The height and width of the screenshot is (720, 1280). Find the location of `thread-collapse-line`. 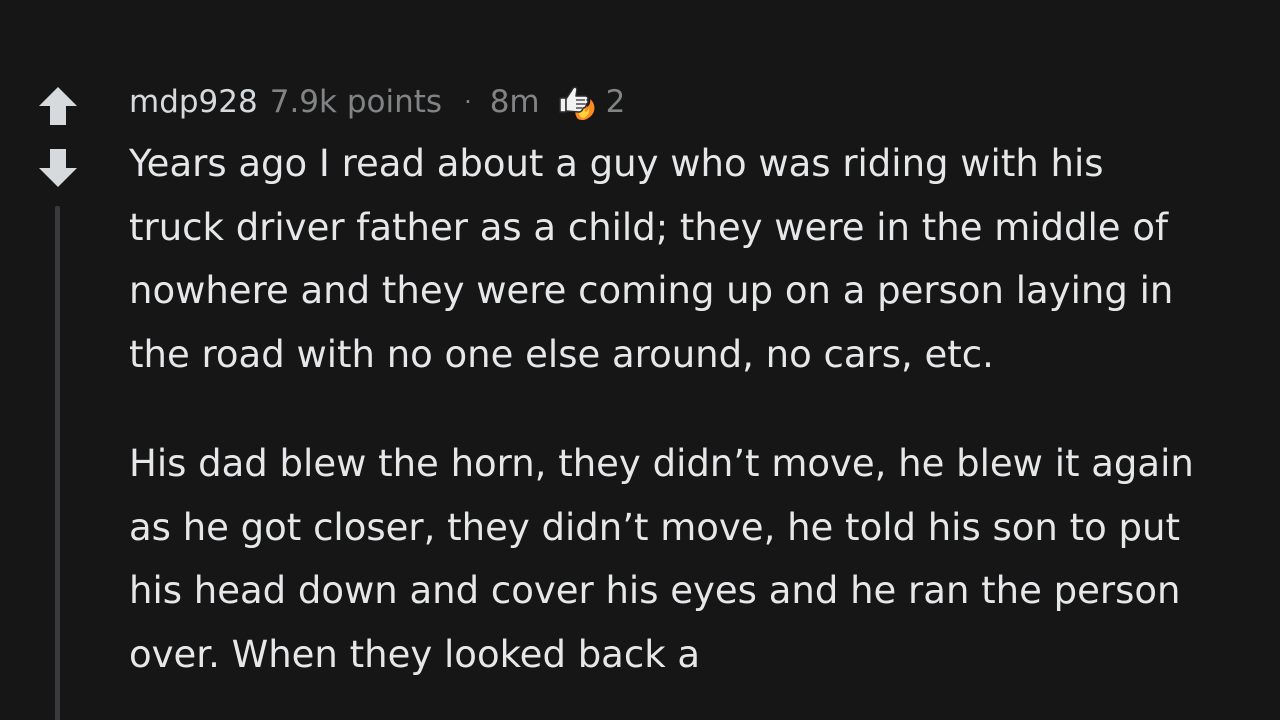

thread-collapse-line is located at coordinates (57, 463).